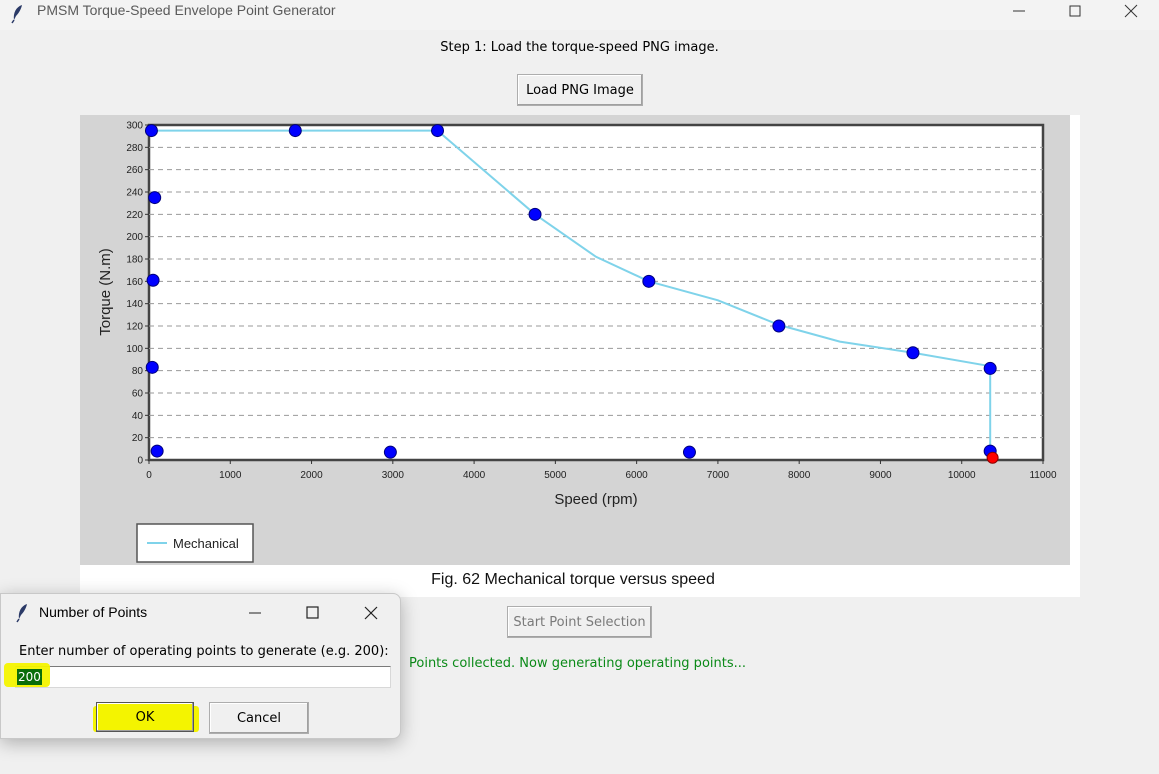  Describe the element at coordinates (138, 438) in the screenshot. I see `y-tick-label: 20` at that location.